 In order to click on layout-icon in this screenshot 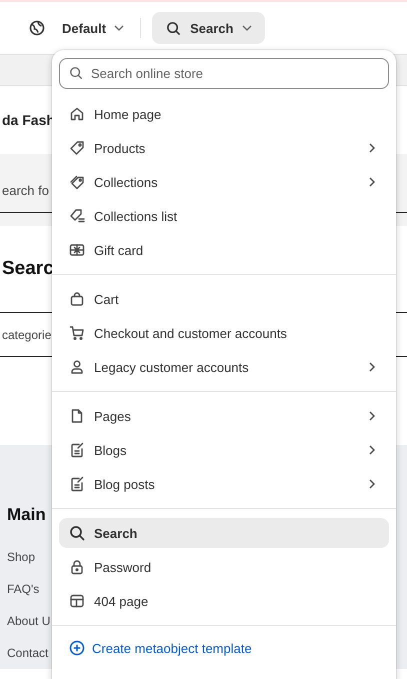, I will do `click(77, 601)`.